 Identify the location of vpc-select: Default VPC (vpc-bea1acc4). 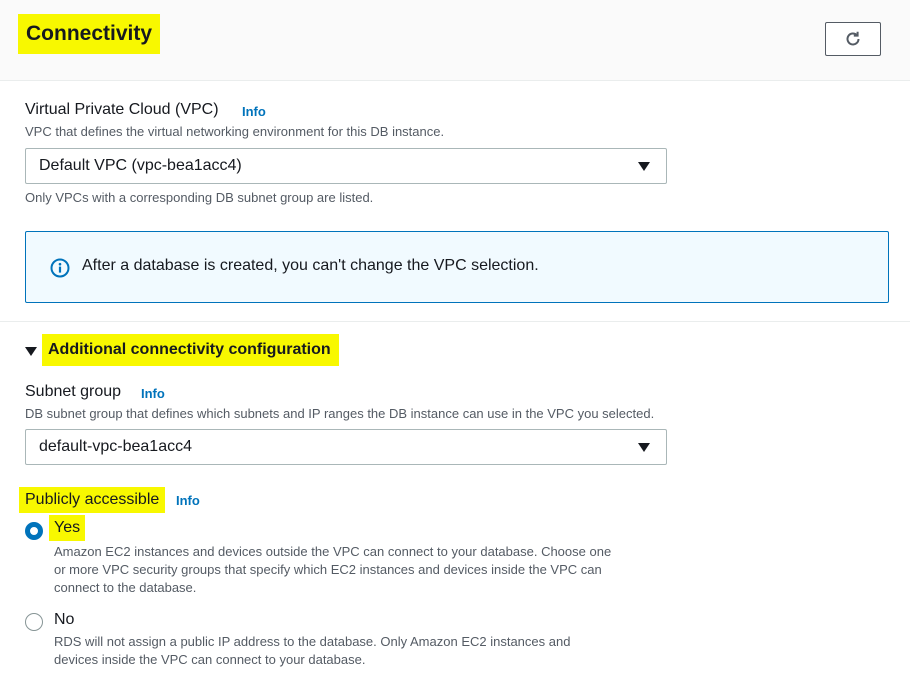
(346, 166).